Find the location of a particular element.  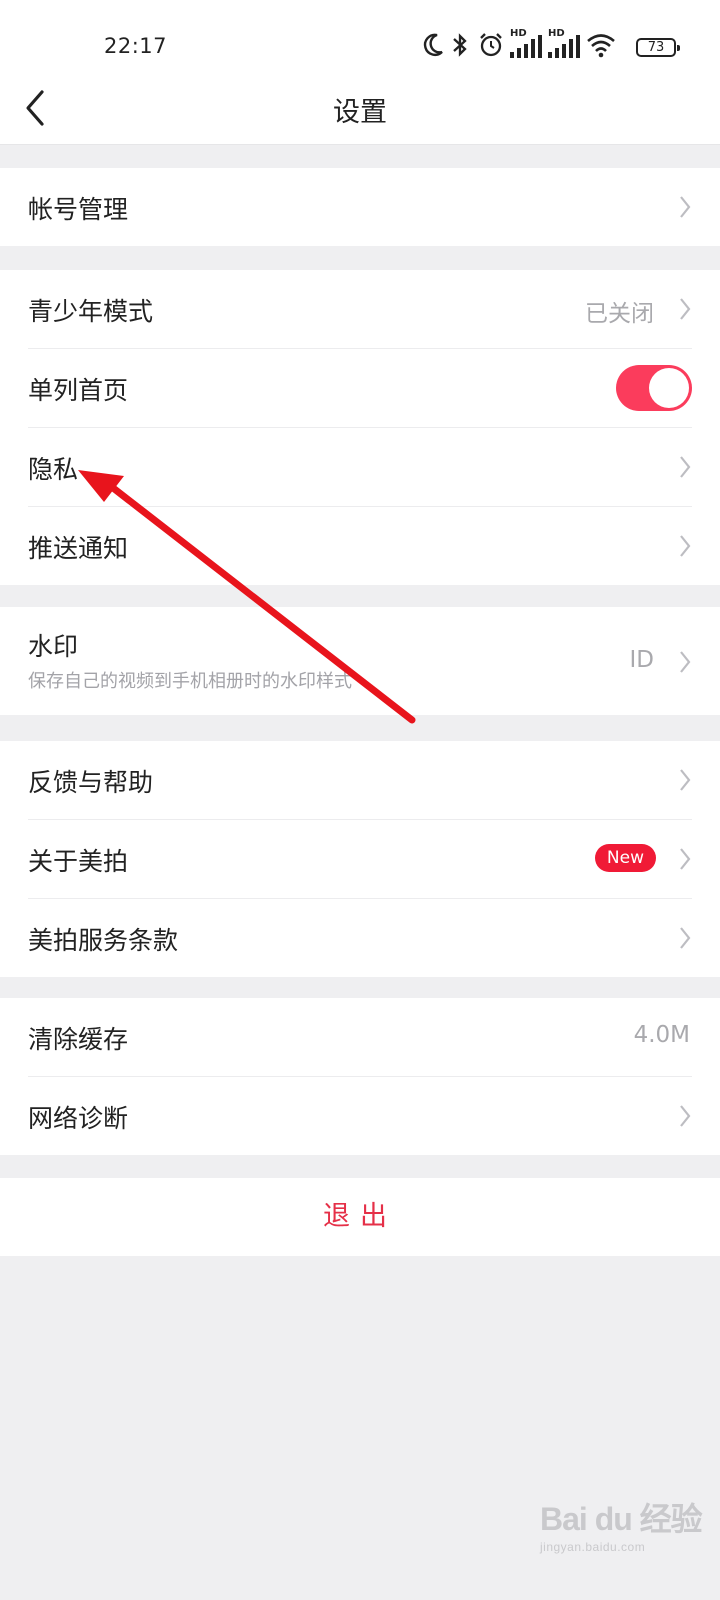

watermark-label: 水印 is located at coordinates (53, 646).